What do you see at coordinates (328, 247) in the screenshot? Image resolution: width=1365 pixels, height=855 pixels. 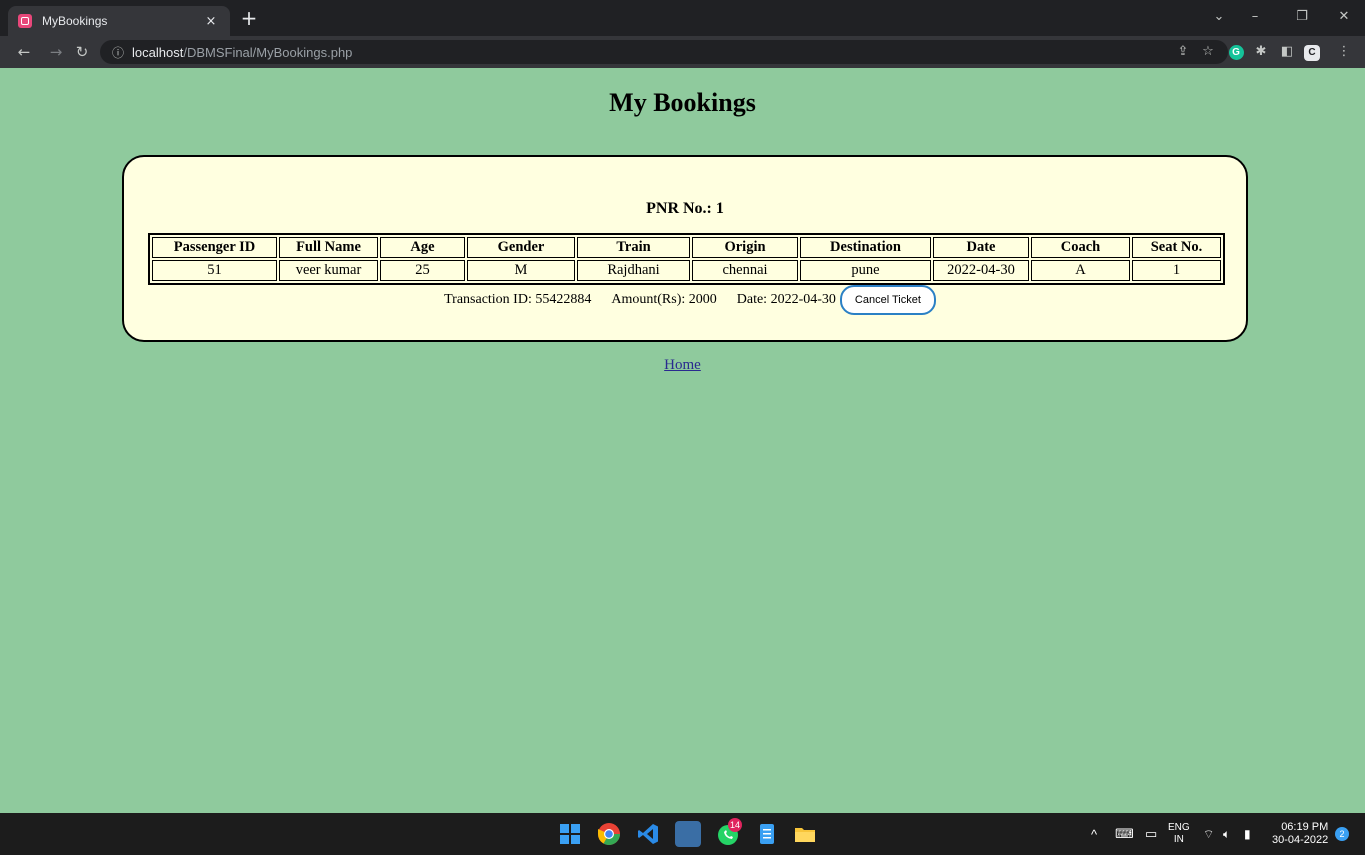 I see `column-header: Full Name` at bounding box center [328, 247].